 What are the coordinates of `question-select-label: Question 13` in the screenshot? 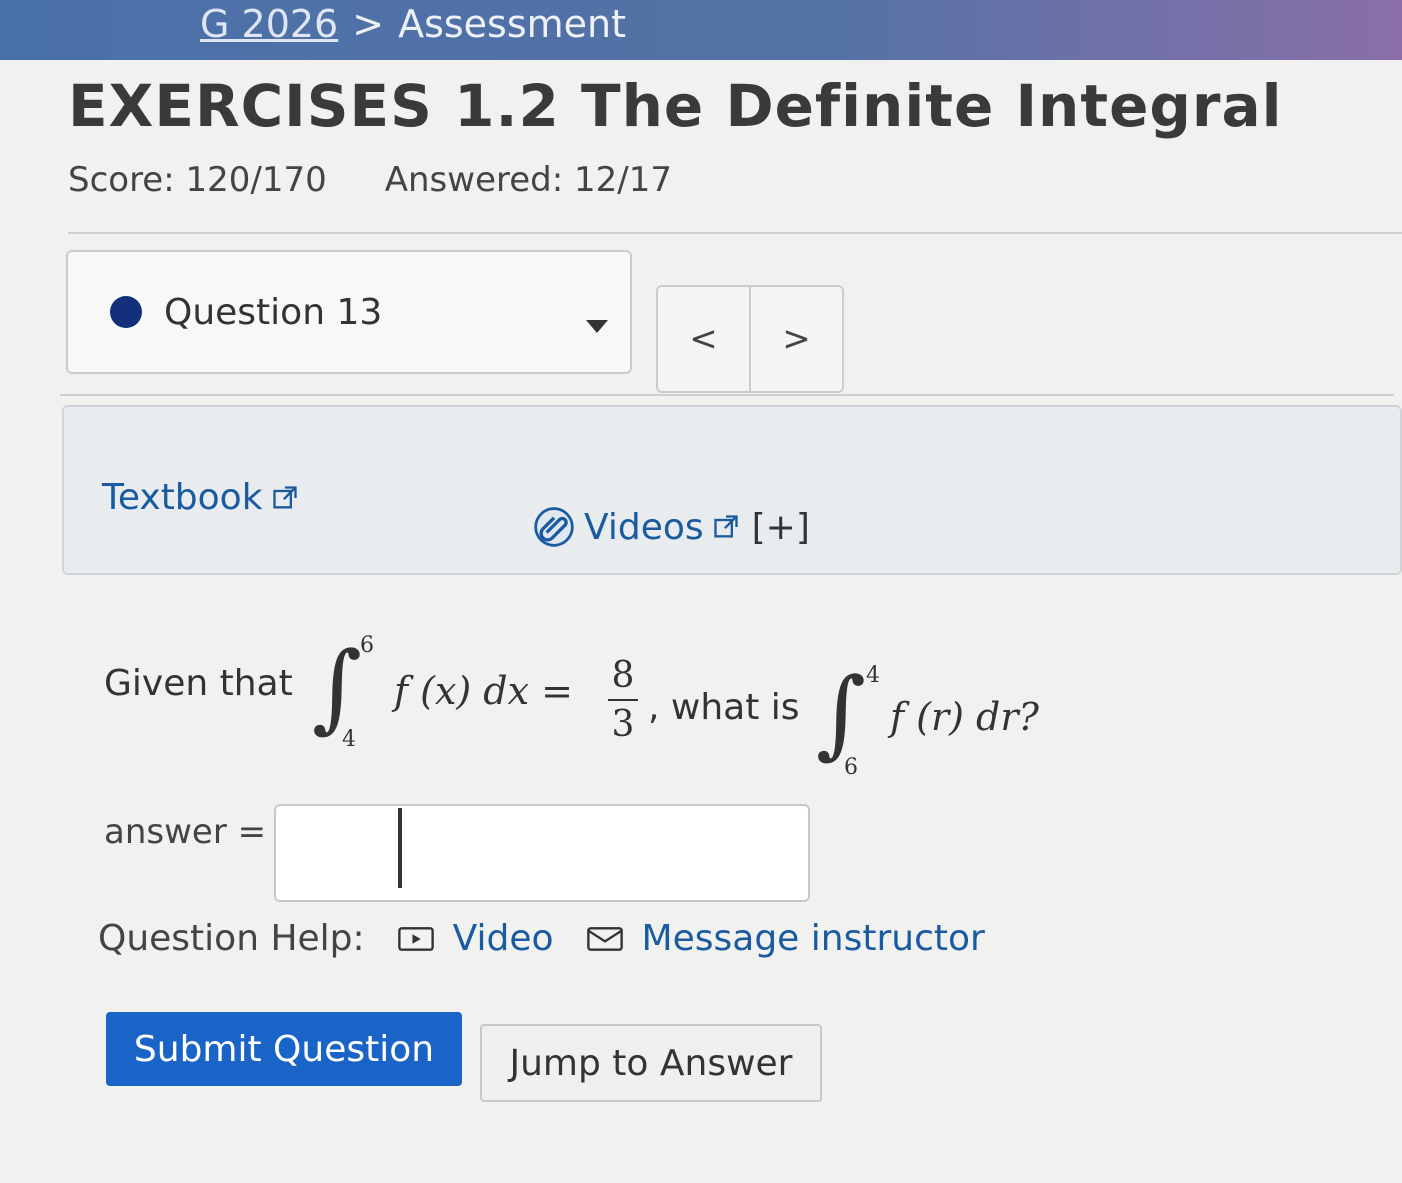 It's located at (273, 312).